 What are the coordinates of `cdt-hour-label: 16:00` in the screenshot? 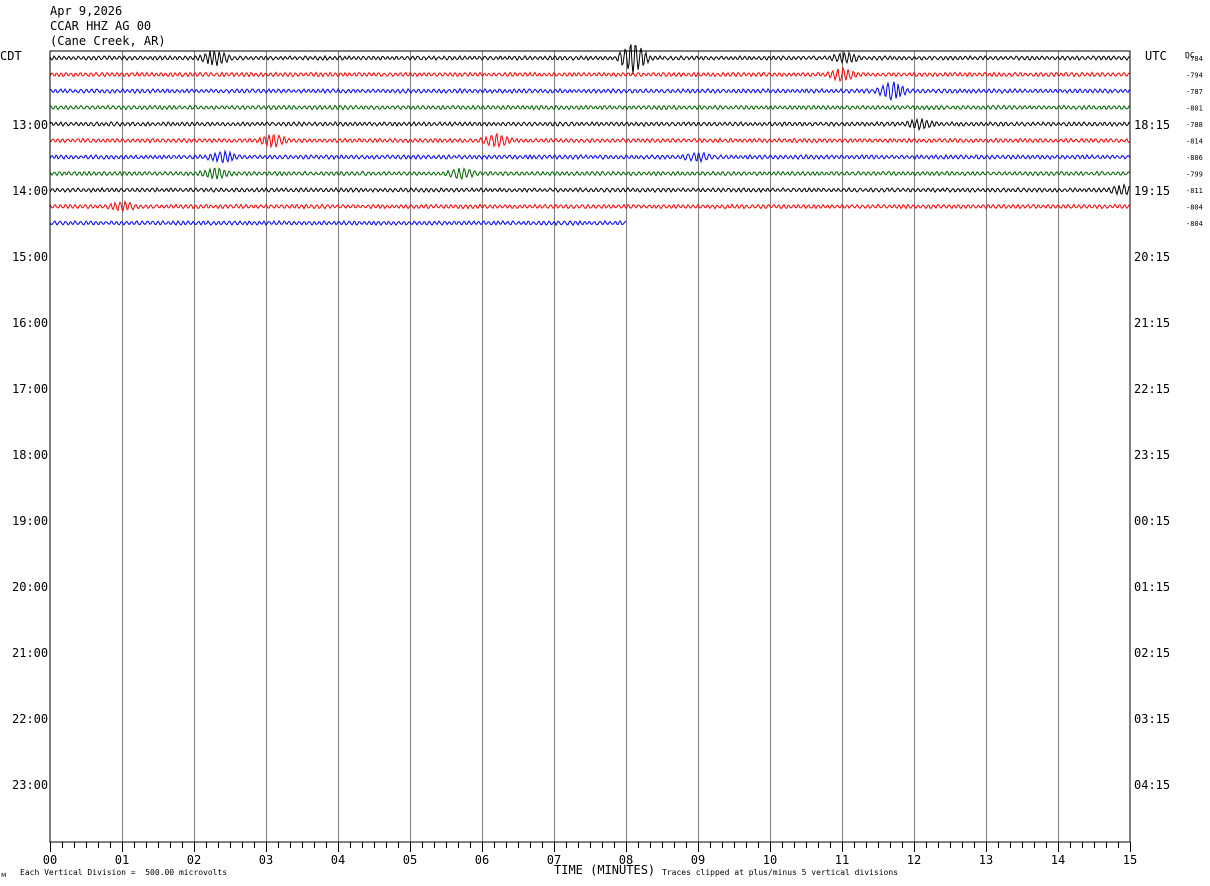 It's located at (30, 323).